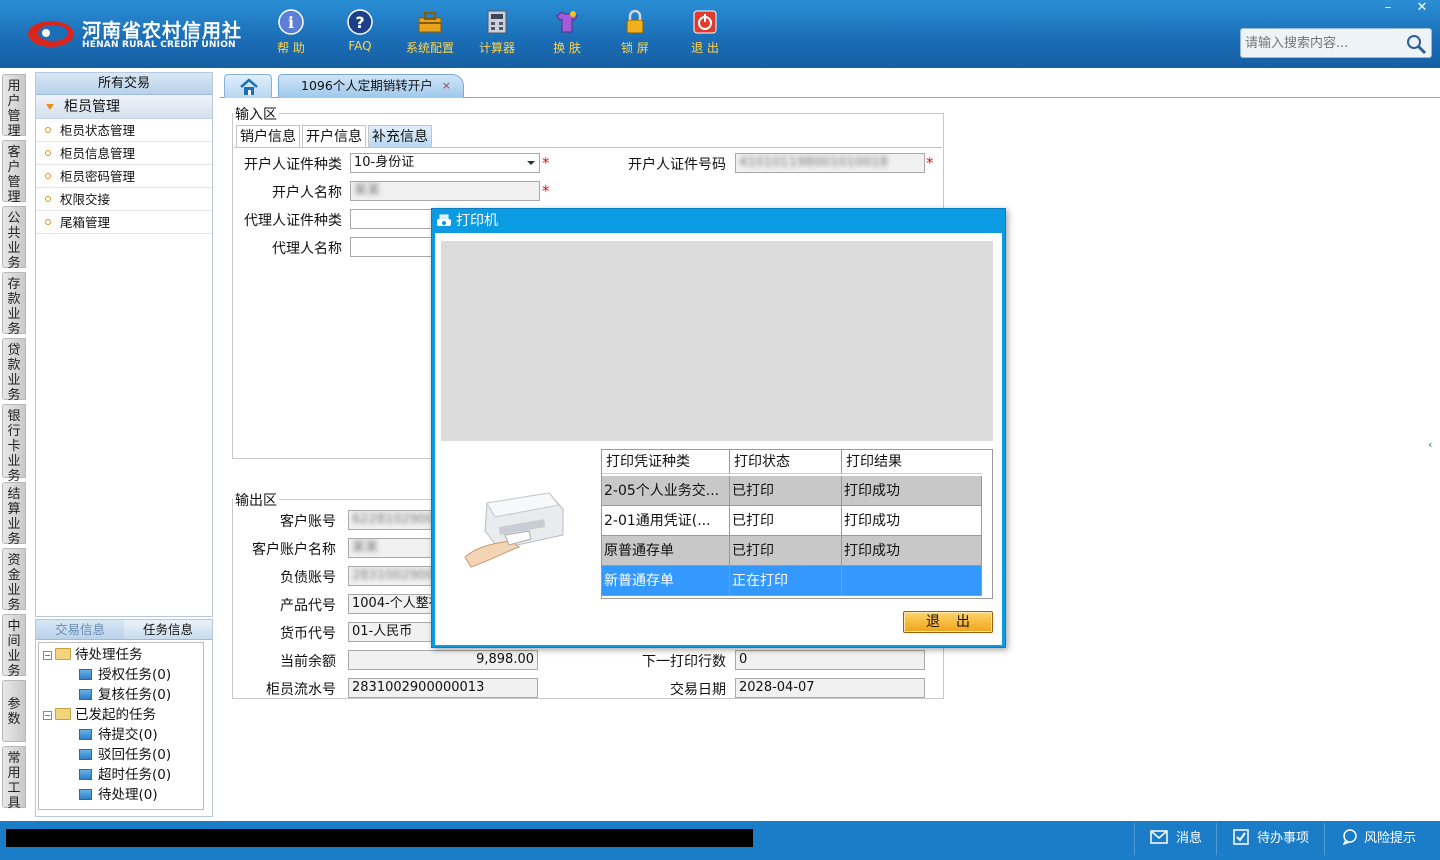 This screenshot has width=1440, height=860. I want to click on menu-item-label: 尾箱管理, so click(85, 222).